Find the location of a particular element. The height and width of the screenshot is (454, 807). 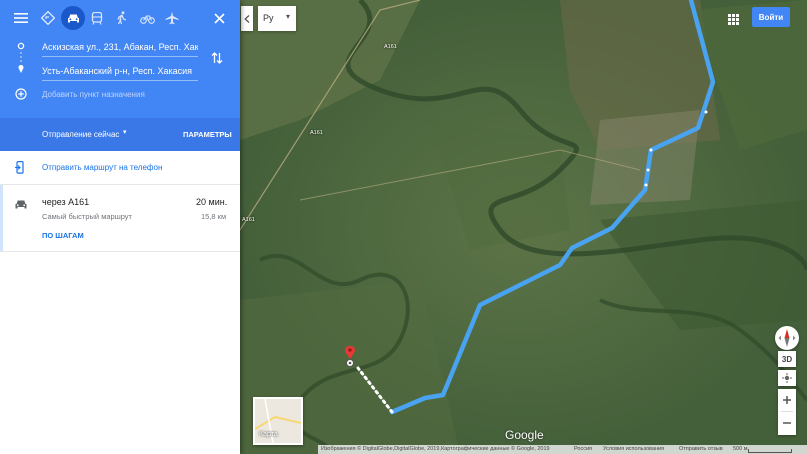

send-to-phone-row: Отправить маршрут на телефон is located at coordinates (120, 168).